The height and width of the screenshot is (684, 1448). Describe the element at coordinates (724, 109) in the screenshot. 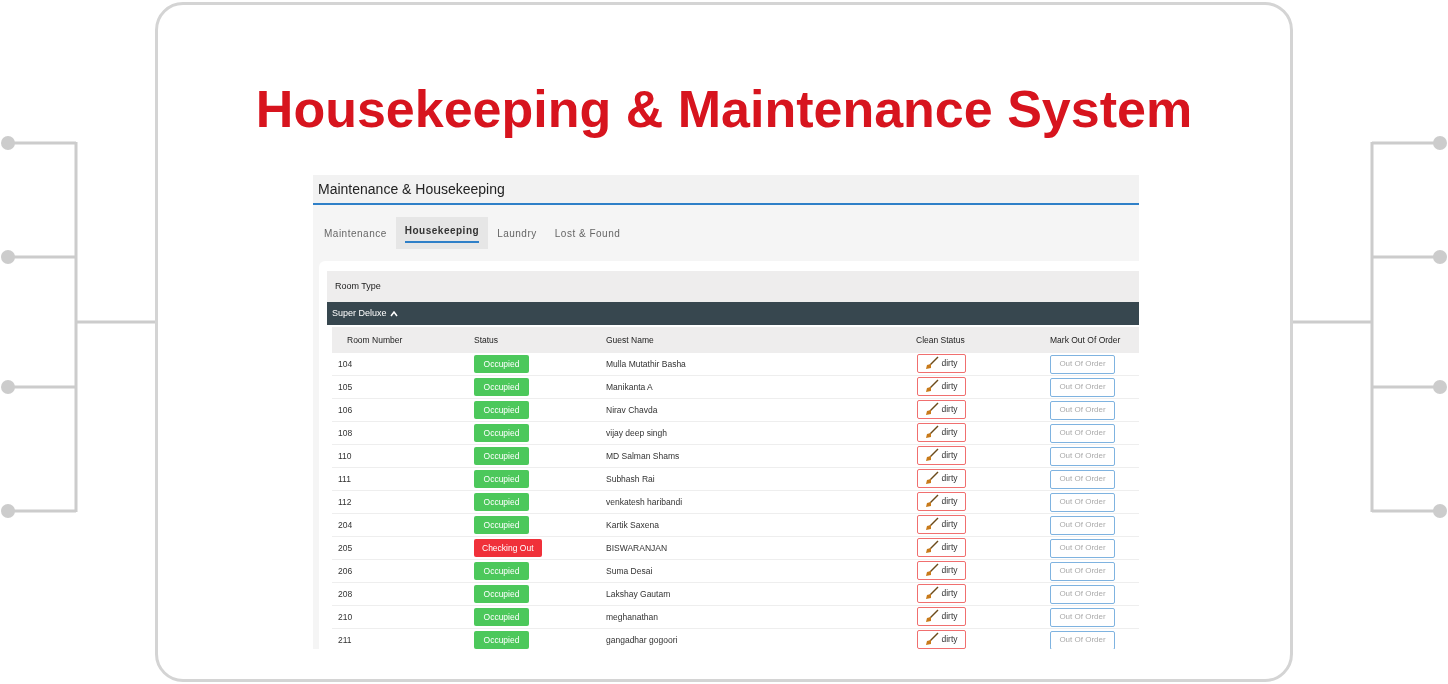

I see `page-headline: Housekeeping & Maintenance System` at that location.